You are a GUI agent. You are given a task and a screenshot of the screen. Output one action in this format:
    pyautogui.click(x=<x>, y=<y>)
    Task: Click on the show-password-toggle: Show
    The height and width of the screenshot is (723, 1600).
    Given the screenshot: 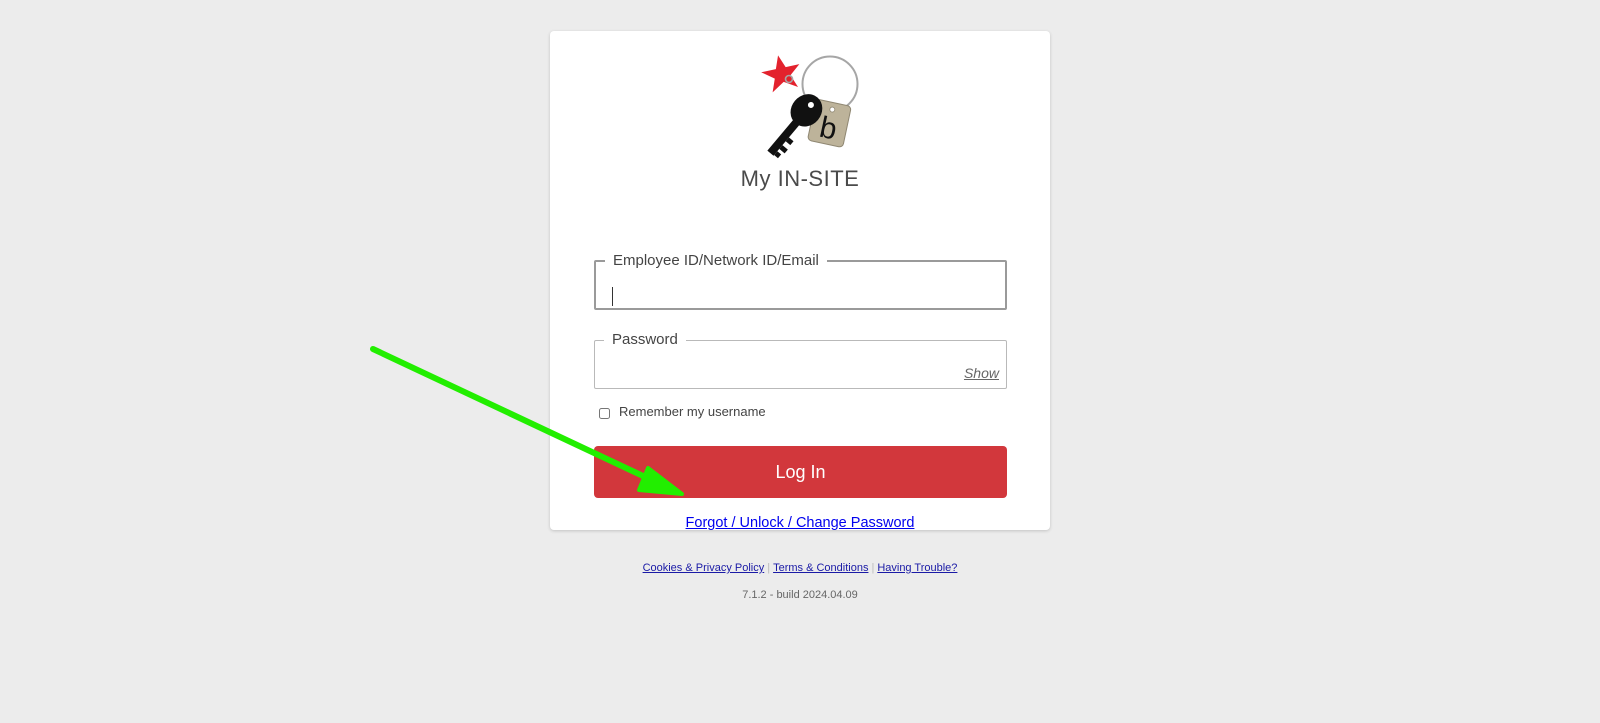 What is the action you would take?
    pyautogui.click(x=981, y=373)
    